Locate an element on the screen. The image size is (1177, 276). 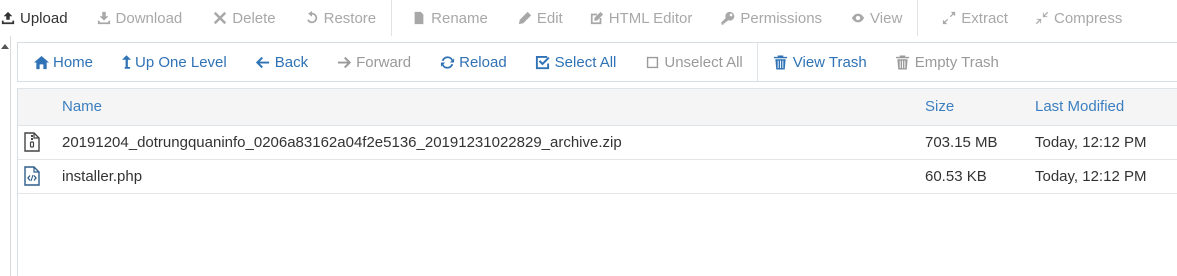
home-button: Home is located at coordinates (63, 62).